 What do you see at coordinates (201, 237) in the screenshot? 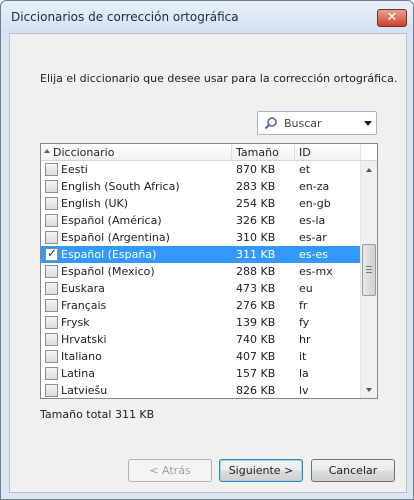
I see `list-item: Español (Argentina) 310 KB es-ar` at bounding box center [201, 237].